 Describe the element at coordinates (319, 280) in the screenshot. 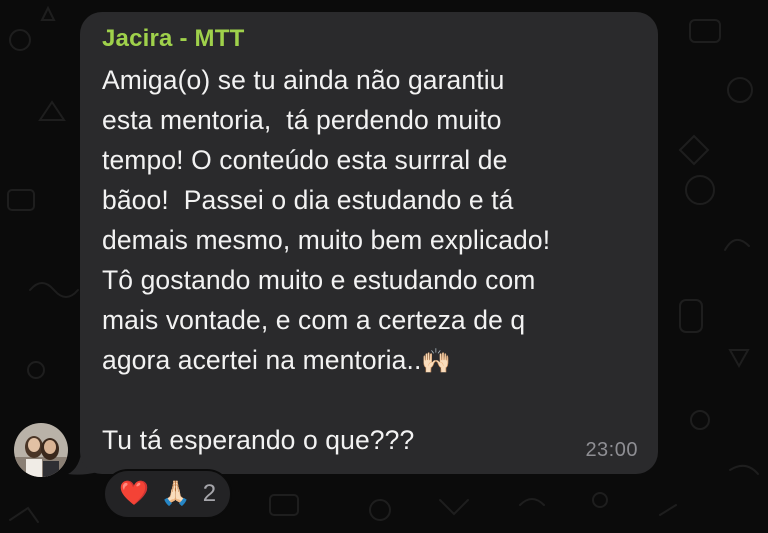

I see `message-line: Tô gostando muito e estudando com` at that location.